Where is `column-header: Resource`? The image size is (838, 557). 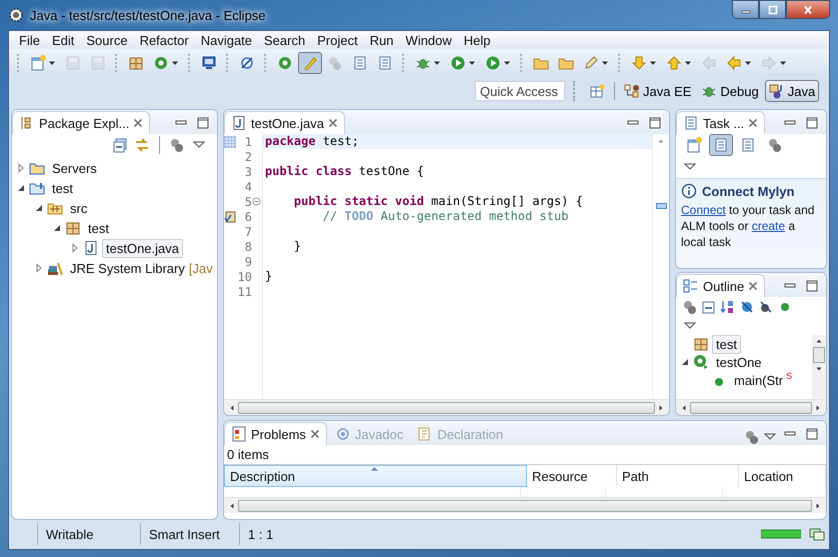
column-header: Resource is located at coordinates (572, 476).